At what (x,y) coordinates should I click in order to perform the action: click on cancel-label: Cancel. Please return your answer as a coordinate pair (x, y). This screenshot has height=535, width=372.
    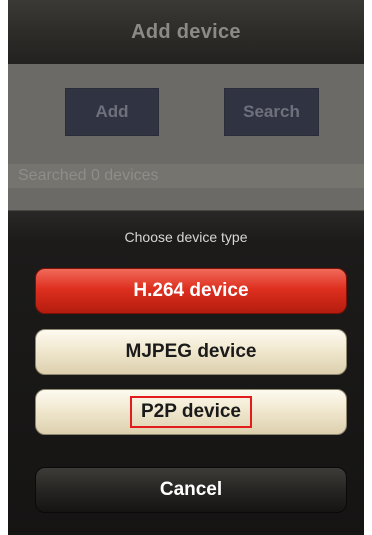
    Looking at the image, I should click on (191, 489).